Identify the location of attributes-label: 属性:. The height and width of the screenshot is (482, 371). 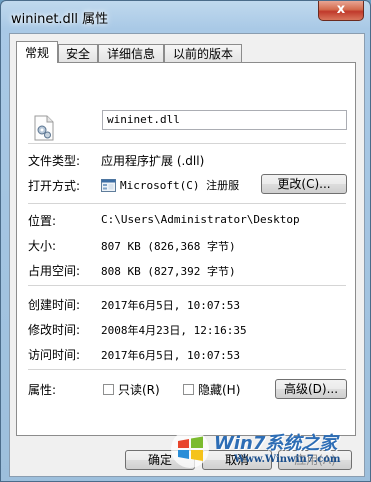
(42, 390).